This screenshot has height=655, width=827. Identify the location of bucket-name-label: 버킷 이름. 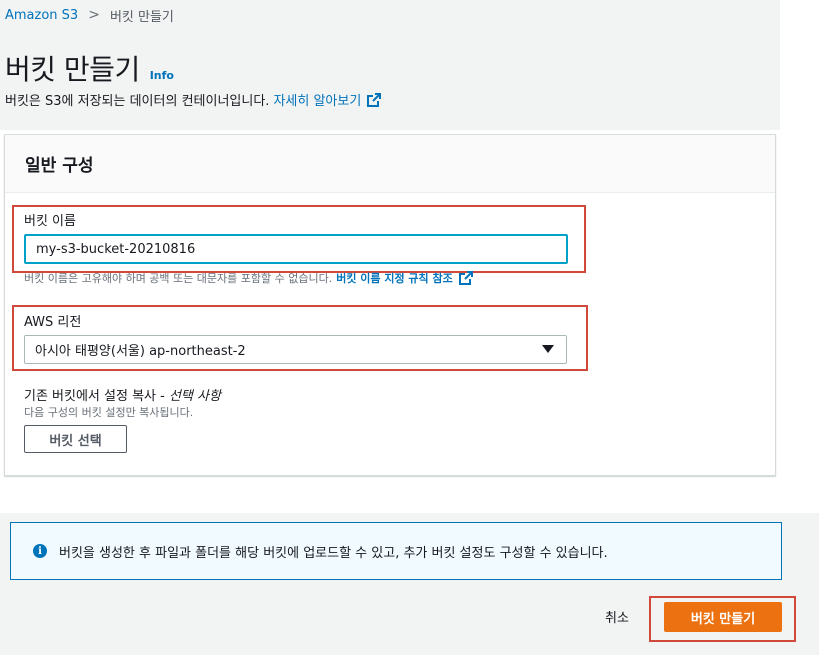
(50, 221).